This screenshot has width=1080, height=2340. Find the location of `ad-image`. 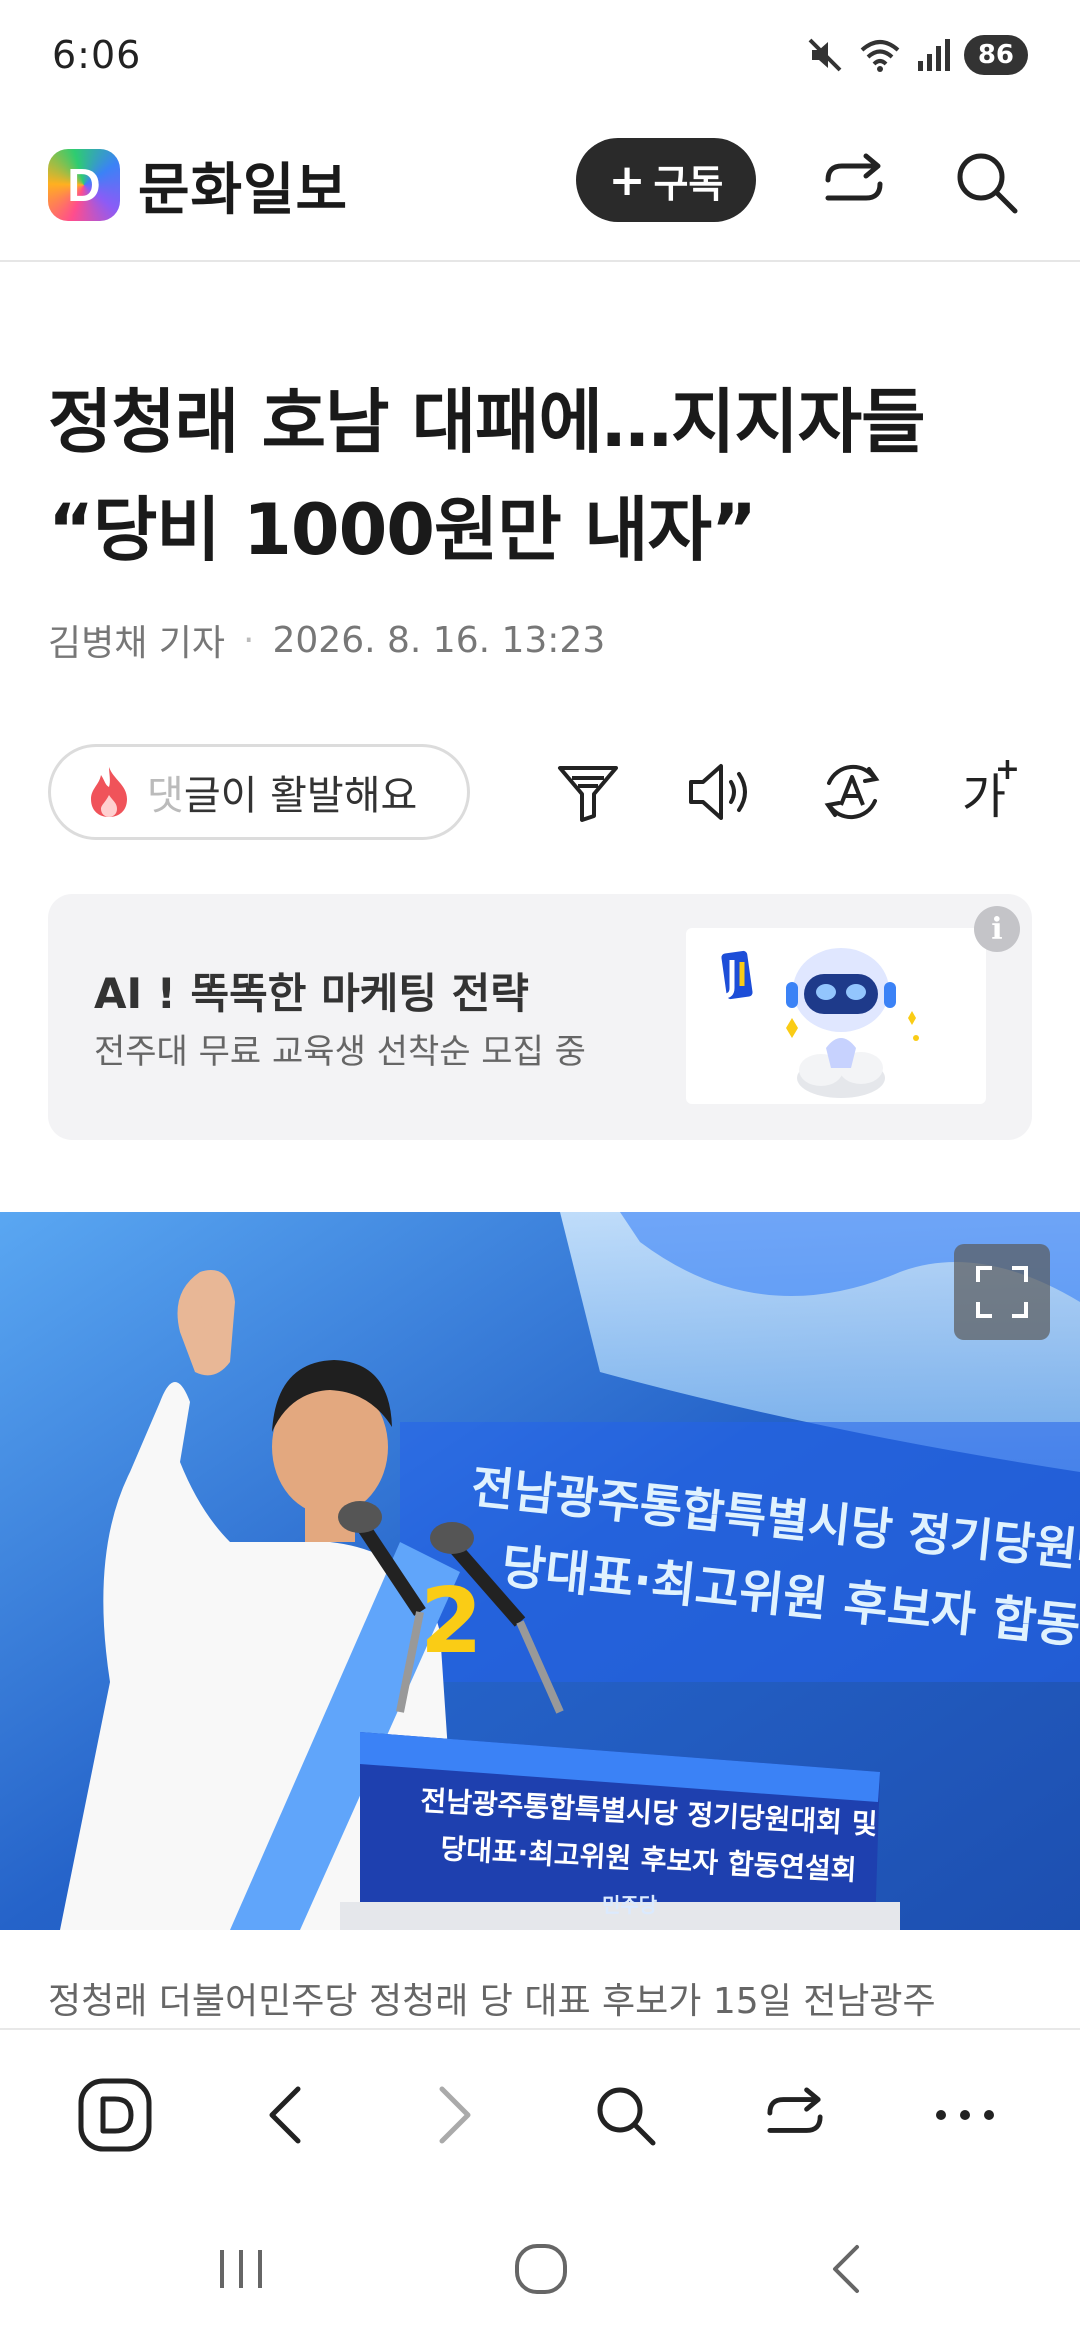

ad-image is located at coordinates (836, 1016).